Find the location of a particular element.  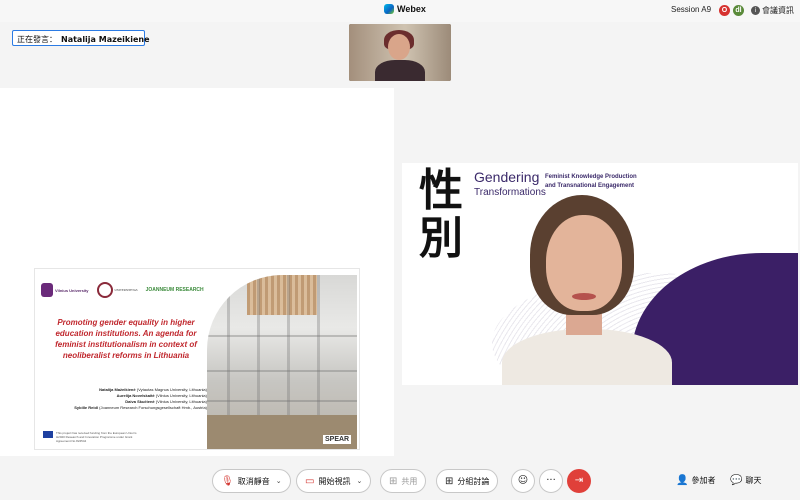

leave-icon: ⇥ is located at coordinates (579, 480).